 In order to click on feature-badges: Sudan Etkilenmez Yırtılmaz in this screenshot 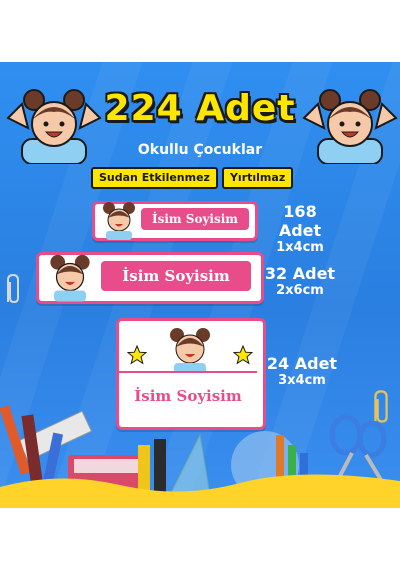, I will do `click(192, 178)`.